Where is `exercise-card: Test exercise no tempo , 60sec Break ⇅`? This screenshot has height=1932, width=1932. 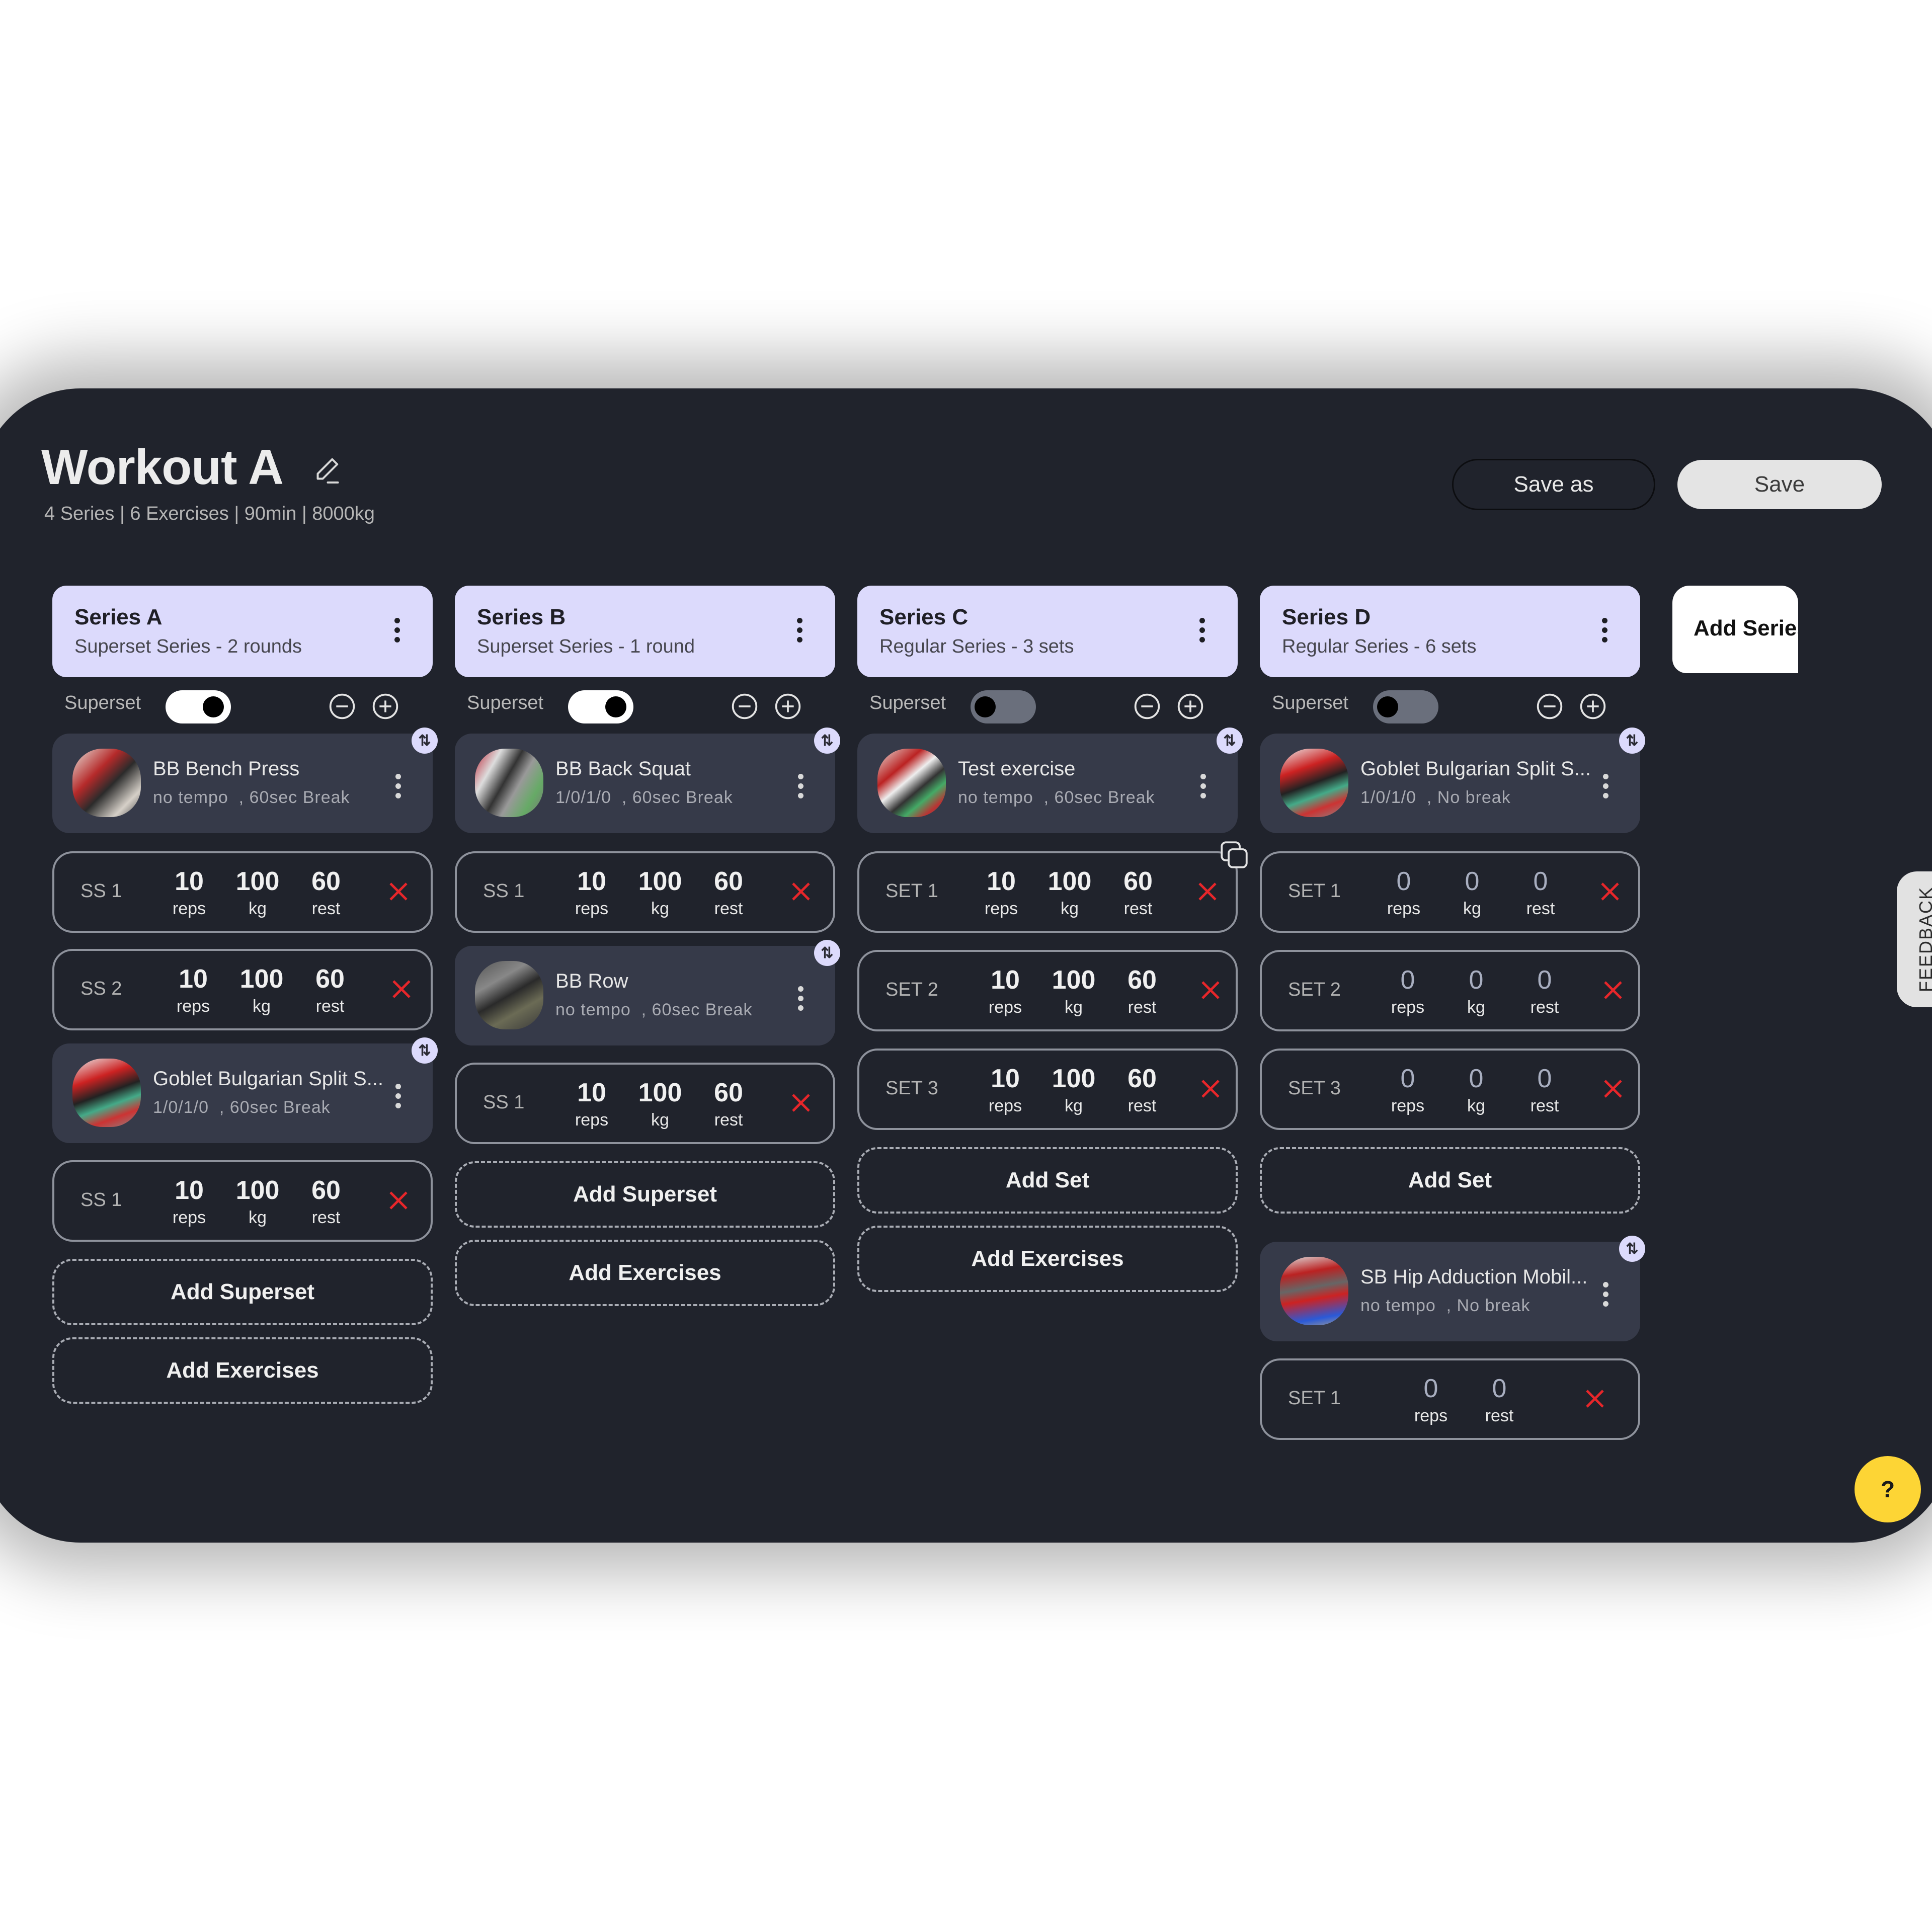 exercise-card: Test exercise no tempo , 60sec Break ⇅ is located at coordinates (1050, 781).